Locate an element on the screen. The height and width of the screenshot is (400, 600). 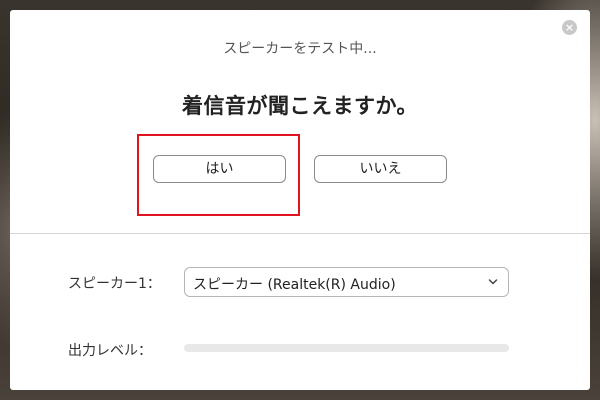
divider is located at coordinates (300, 233).